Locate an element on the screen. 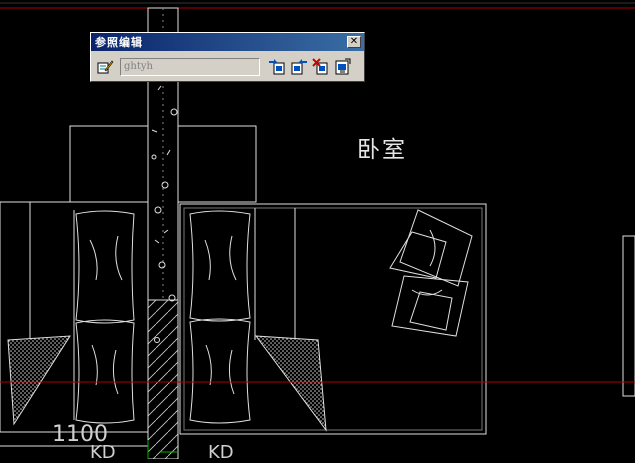 The height and width of the screenshot is (463, 635). discard-changes-button is located at coordinates (321, 67).